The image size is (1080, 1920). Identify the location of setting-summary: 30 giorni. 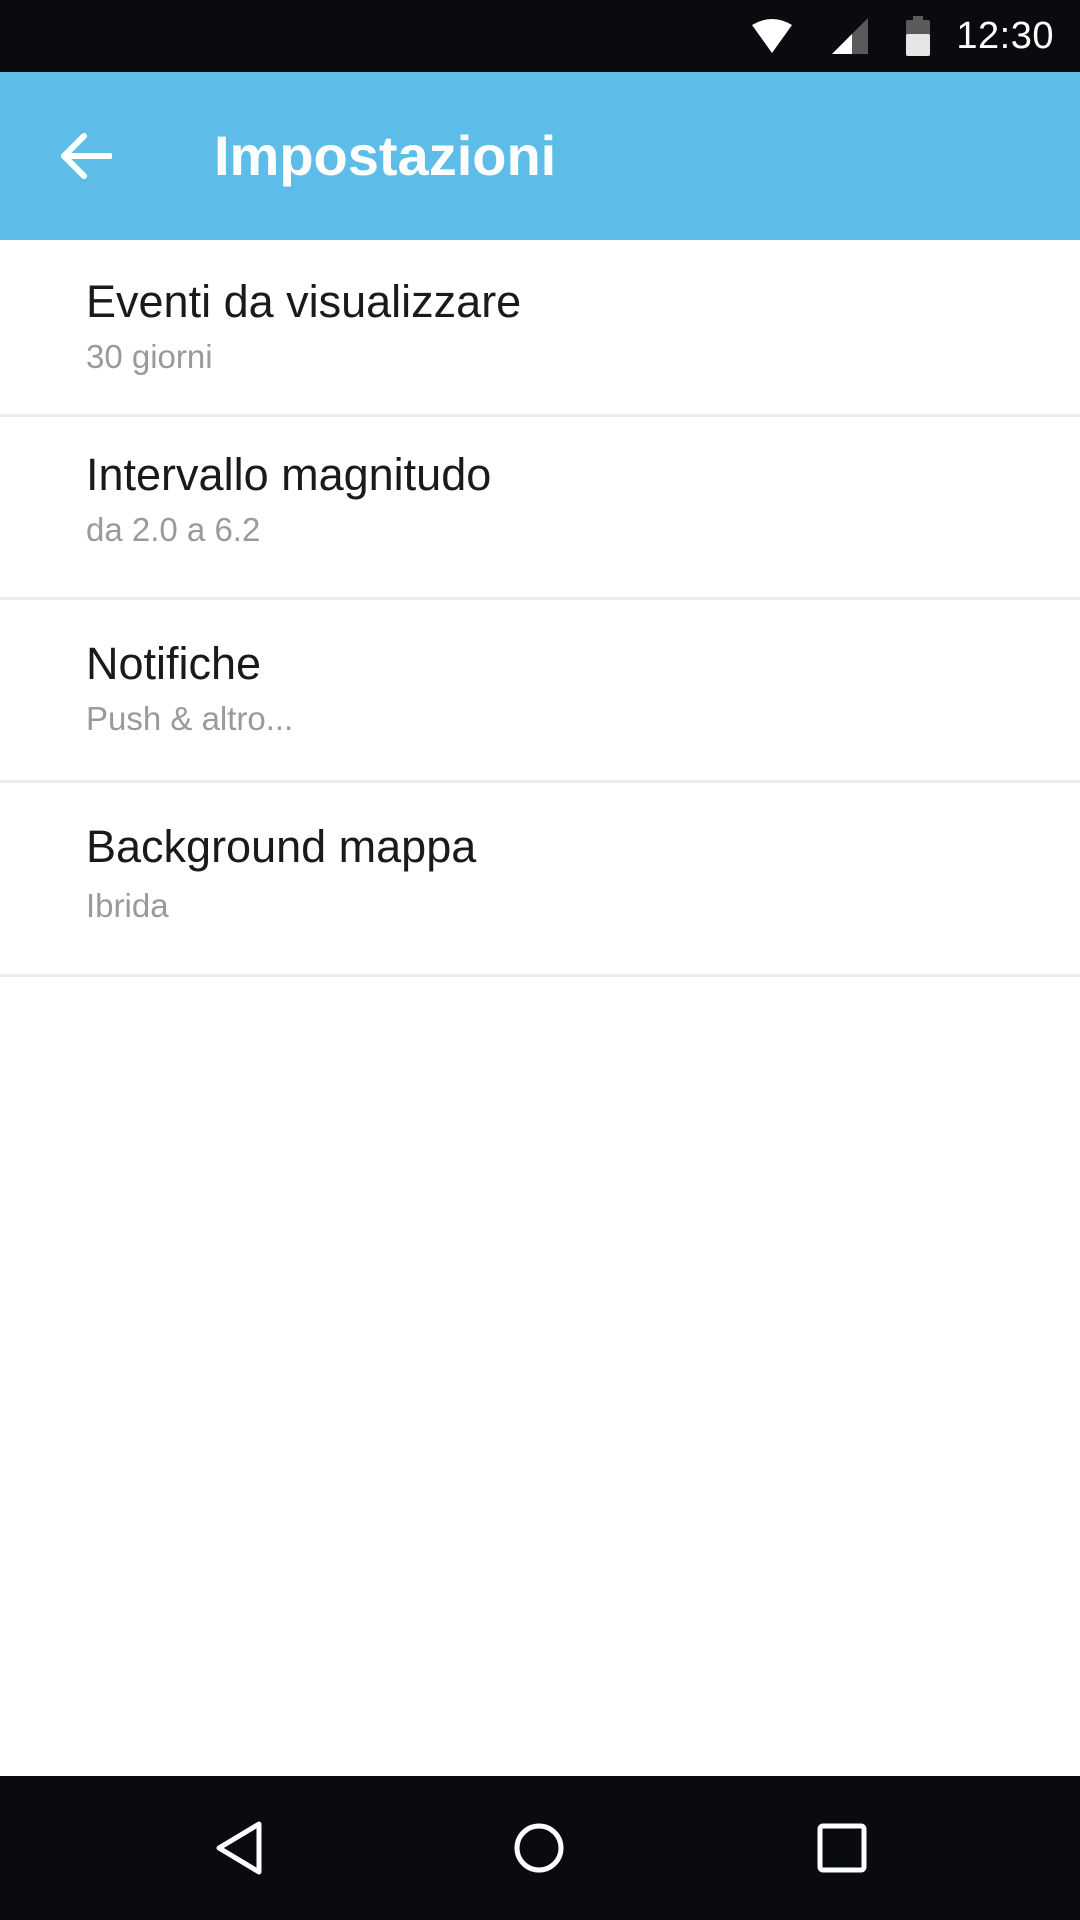
(149, 356).